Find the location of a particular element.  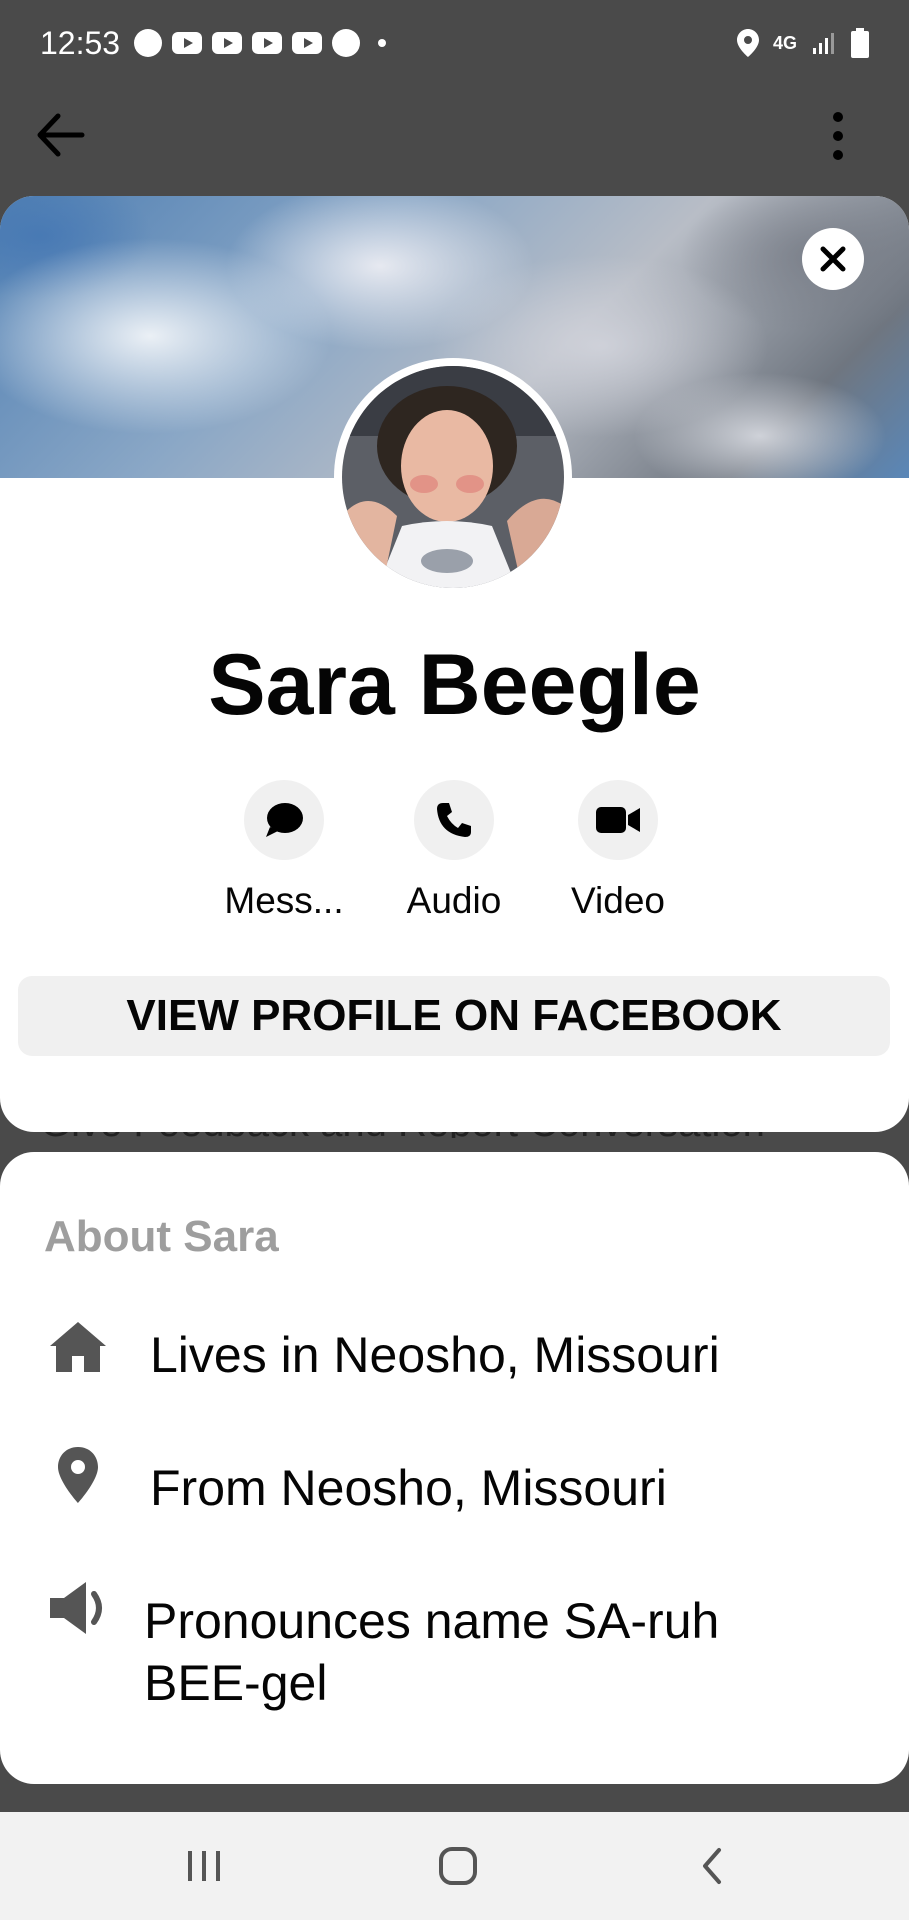

avatar is located at coordinates (453, 477).